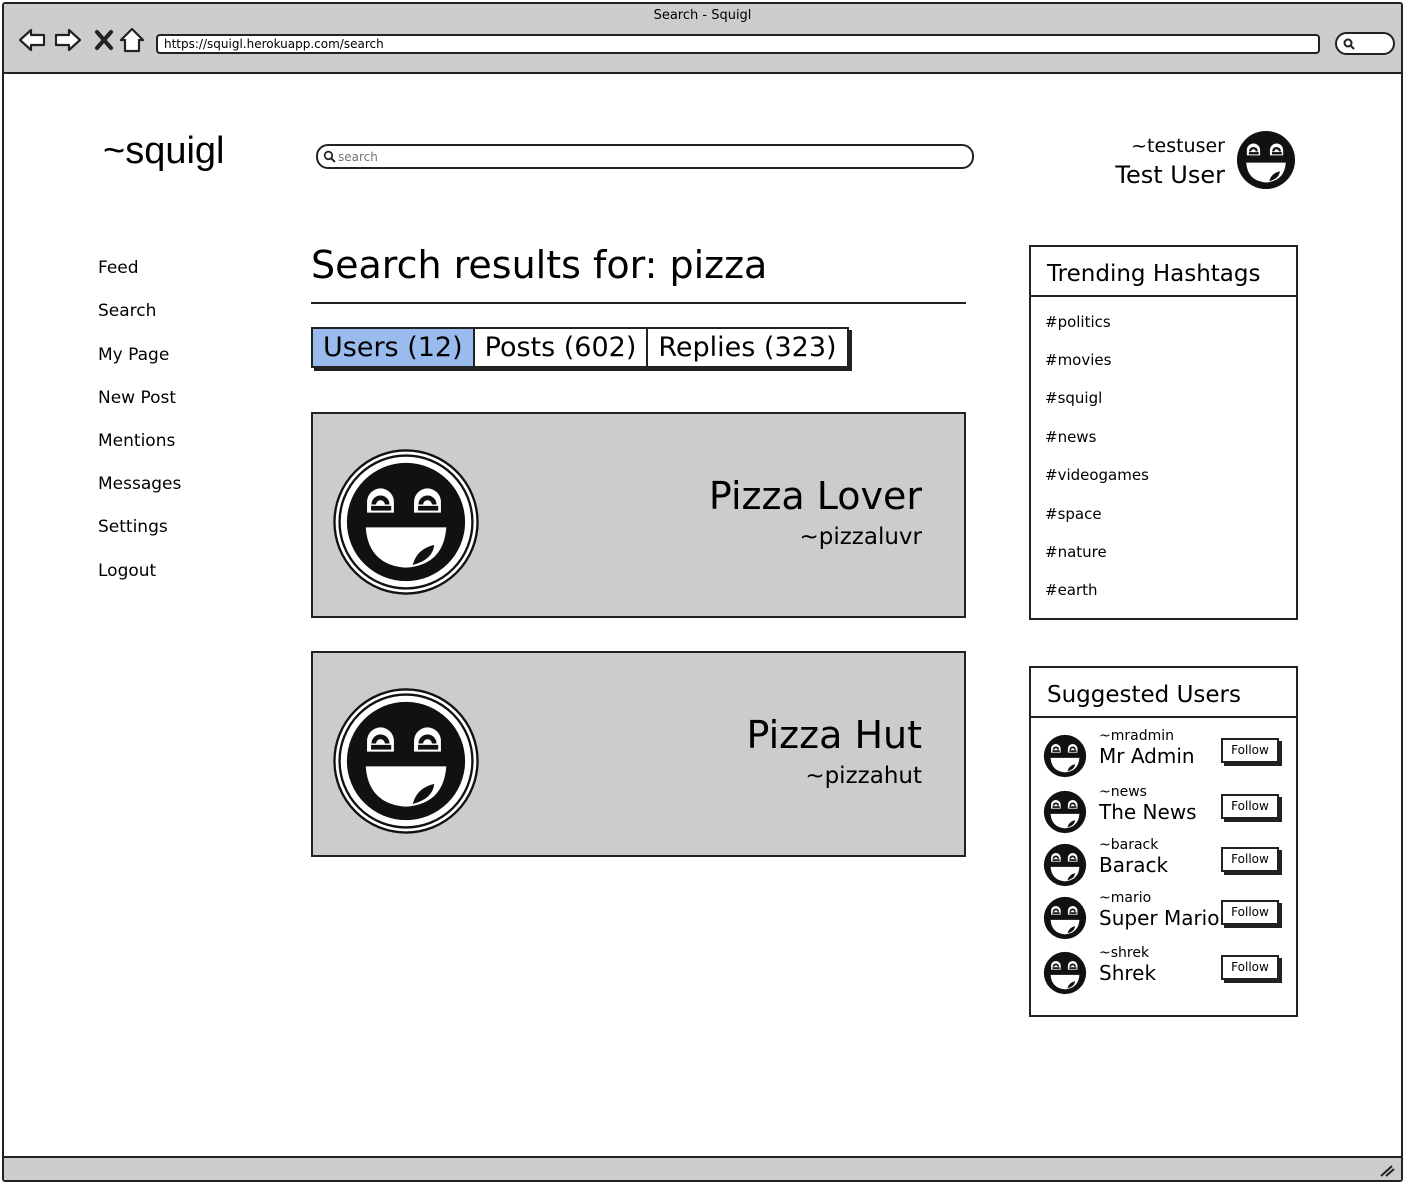 This screenshot has height=1184, width=1405. Describe the element at coordinates (1071, 590) in the screenshot. I see `hashtag-link: #earth` at that location.